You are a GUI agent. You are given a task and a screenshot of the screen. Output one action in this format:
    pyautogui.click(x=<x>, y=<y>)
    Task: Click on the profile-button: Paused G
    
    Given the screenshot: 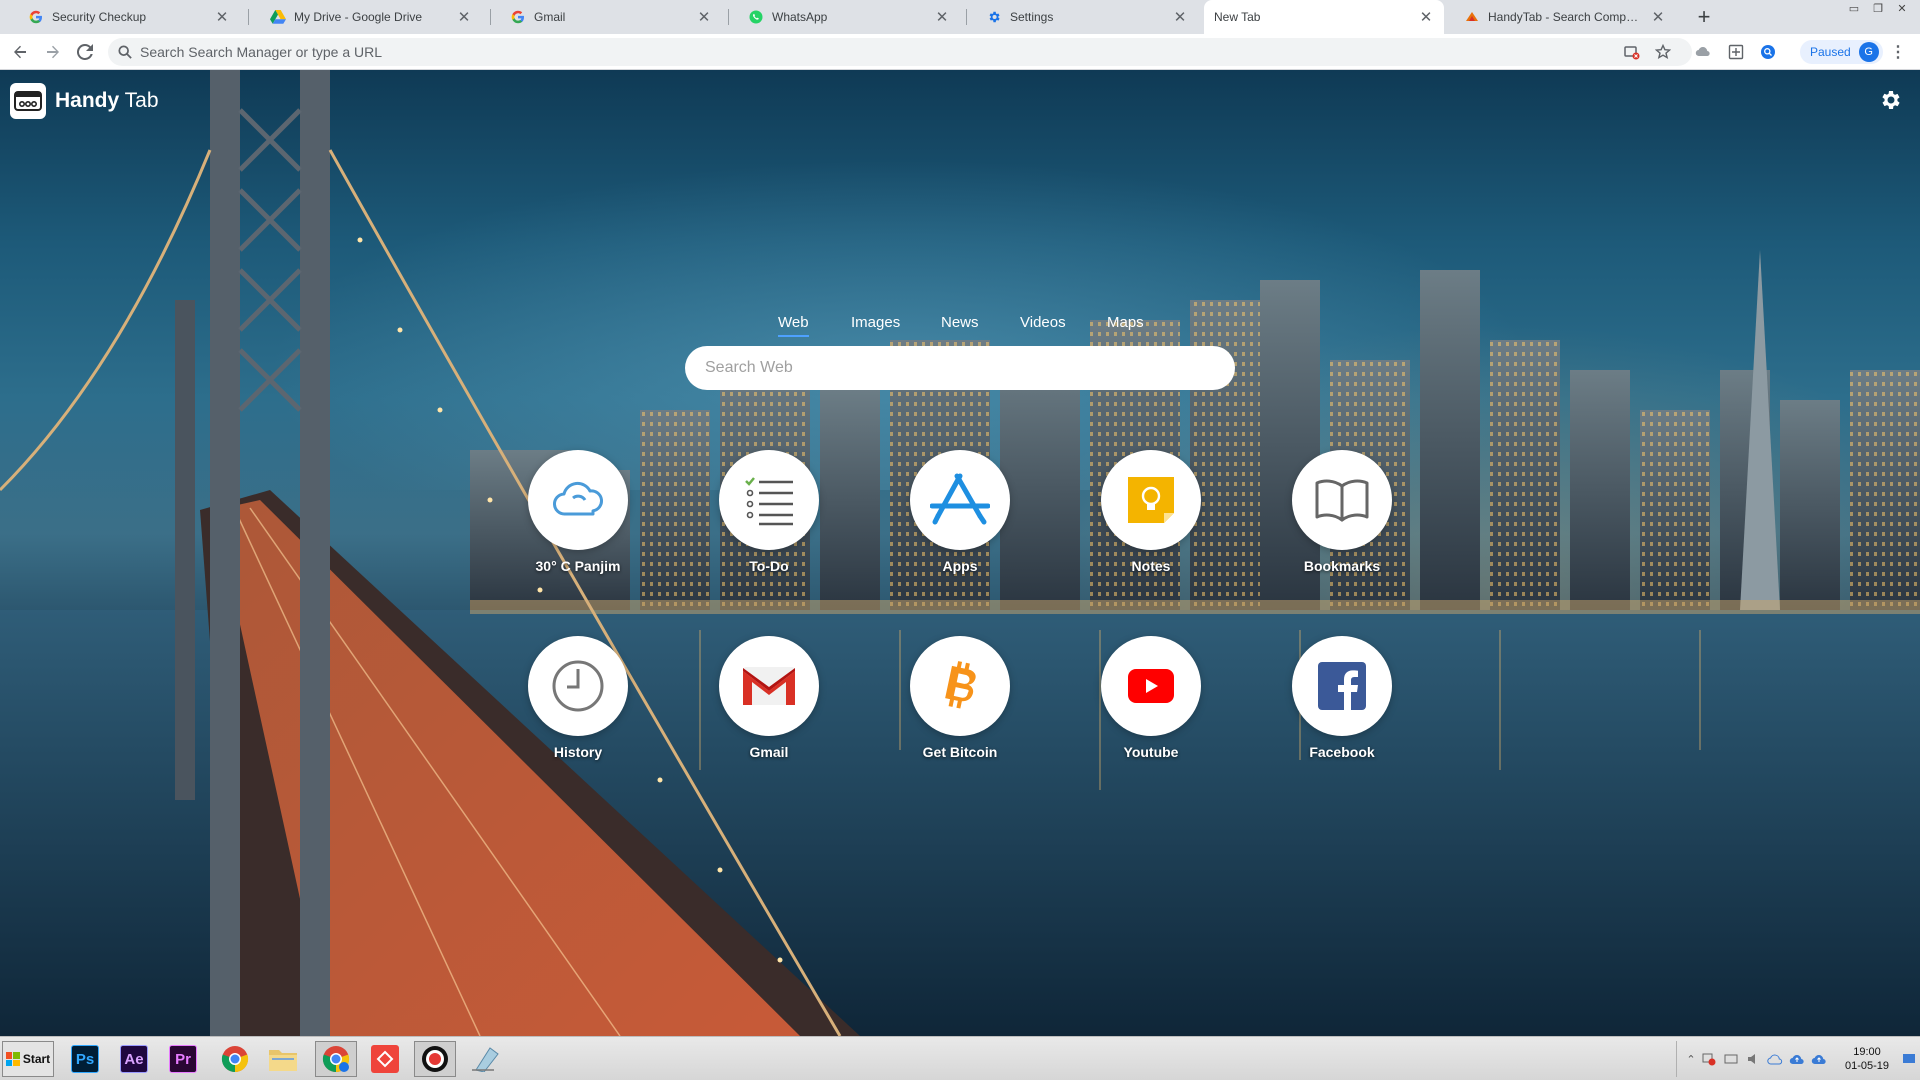 What is the action you would take?
    pyautogui.click(x=1841, y=52)
    